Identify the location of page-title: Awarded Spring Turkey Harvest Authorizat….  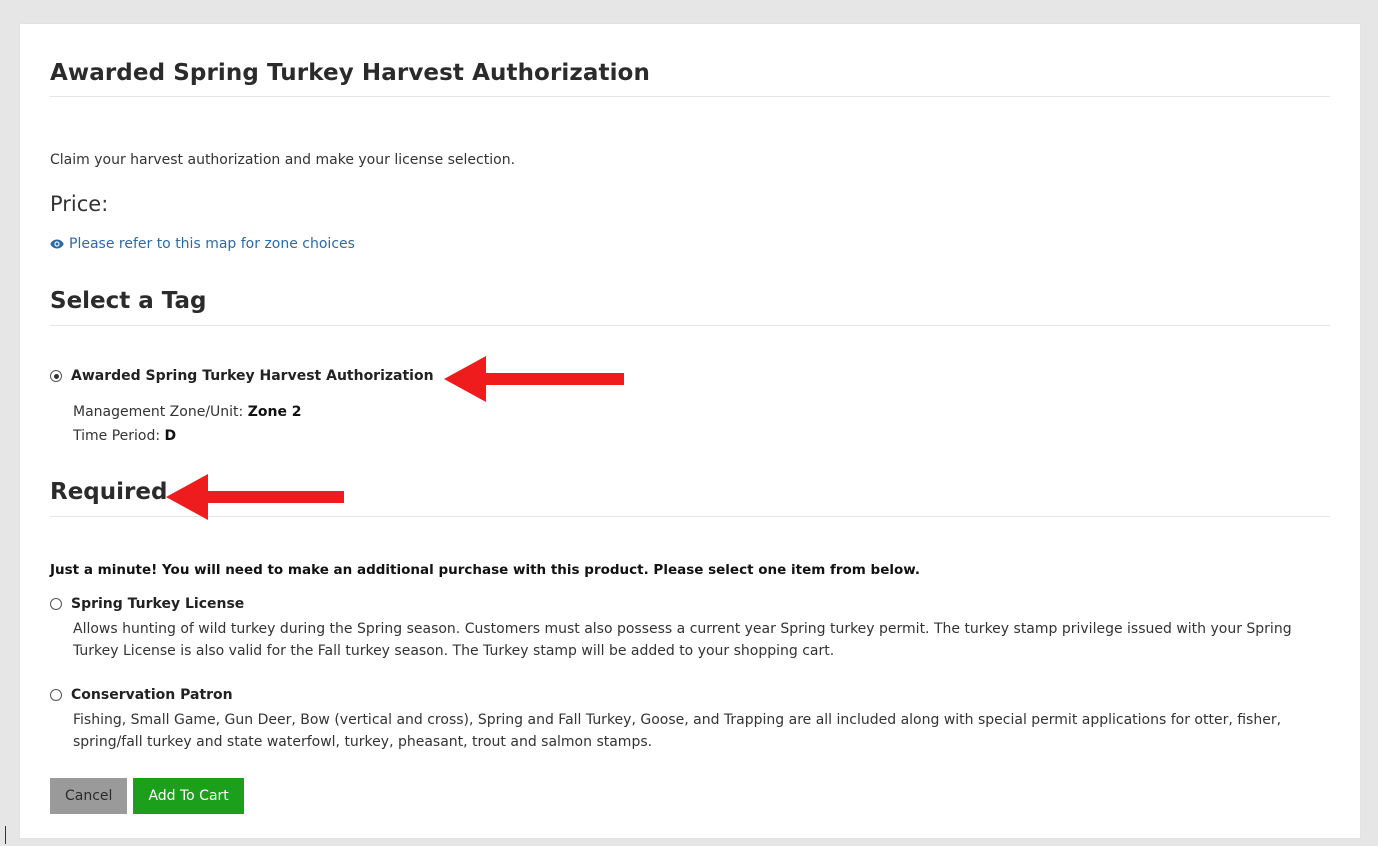
(350, 73).